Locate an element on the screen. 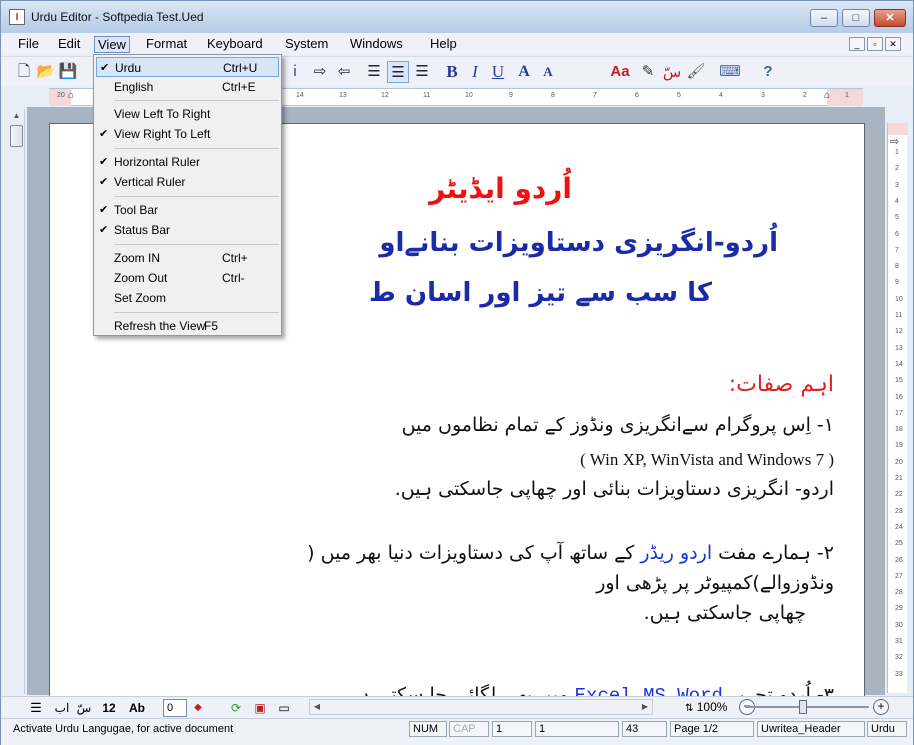  menu-item-label: View Left To Right is located at coordinates (162, 114).